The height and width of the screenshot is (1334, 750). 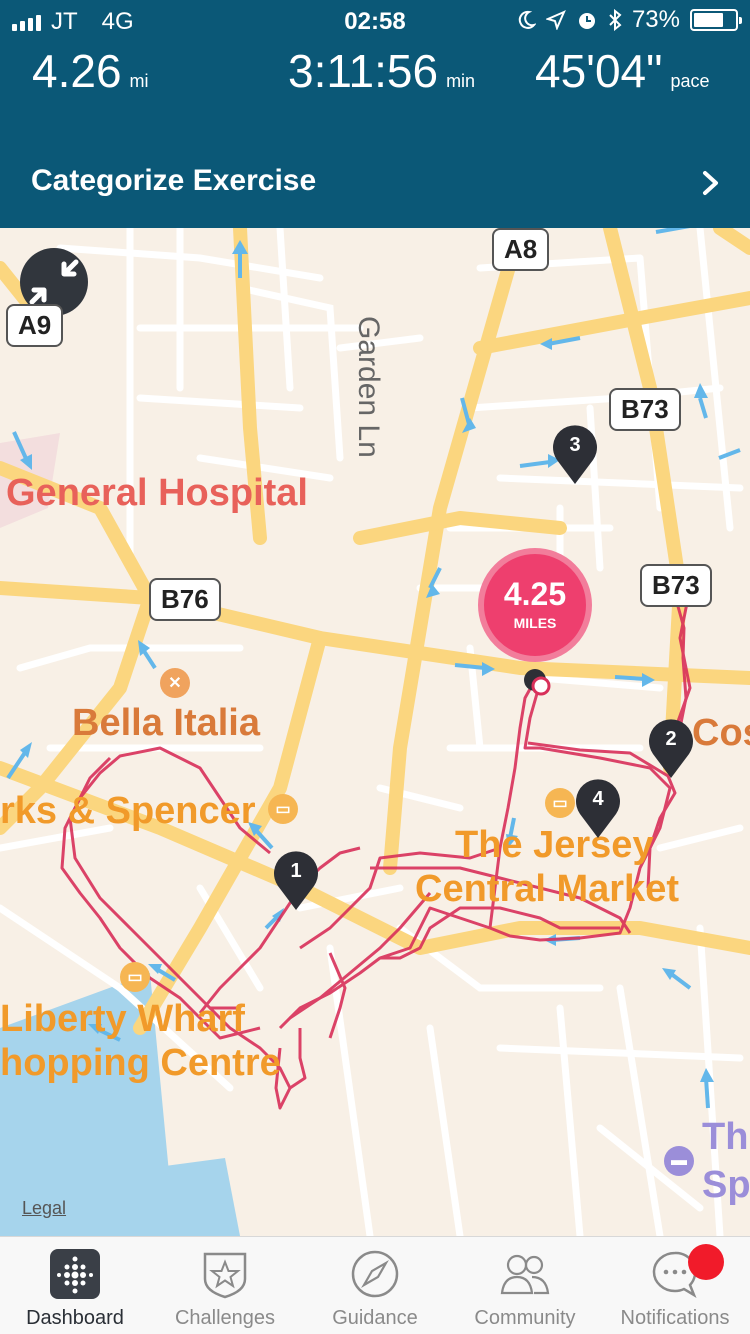 I want to click on place-hotel-line1: Th, so click(x=725, y=1137).